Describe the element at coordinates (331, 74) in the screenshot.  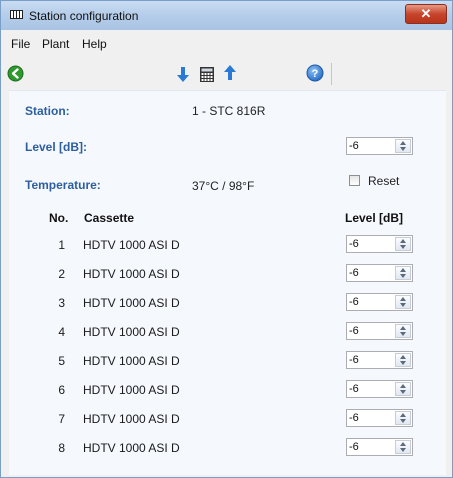
I see `toolbar-separator` at that location.